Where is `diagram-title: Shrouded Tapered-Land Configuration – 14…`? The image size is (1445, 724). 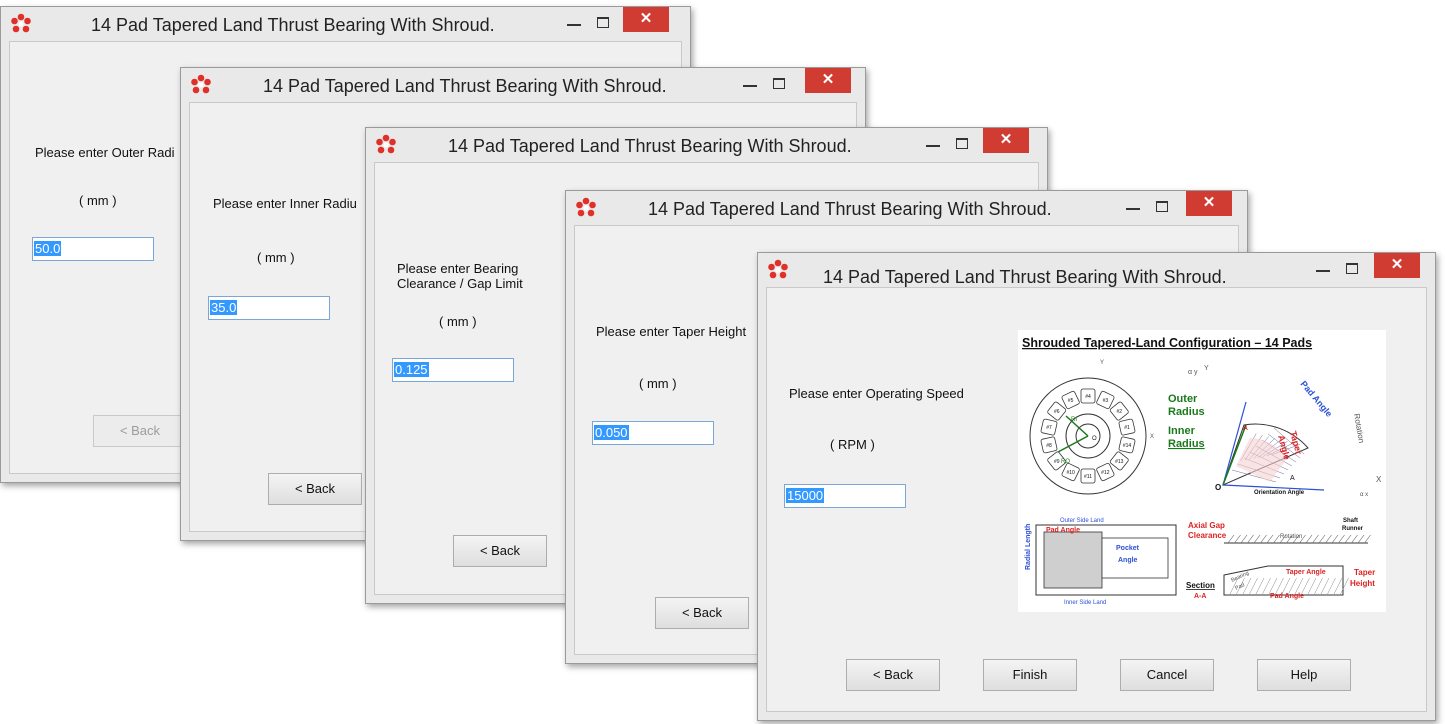 diagram-title: Shrouded Tapered-Land Configuration – 14… is located at coordinates (1167, 343).